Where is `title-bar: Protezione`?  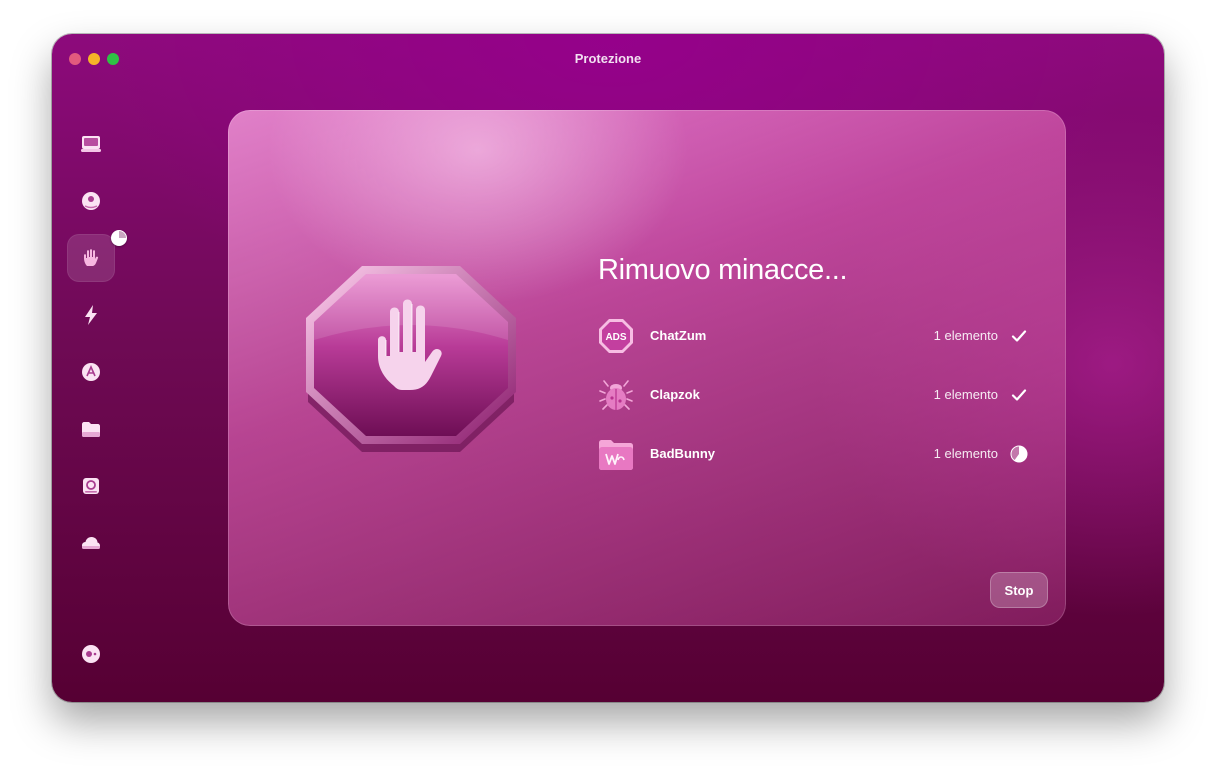
title-bar: Protezione is located at coordinates (608, 58).